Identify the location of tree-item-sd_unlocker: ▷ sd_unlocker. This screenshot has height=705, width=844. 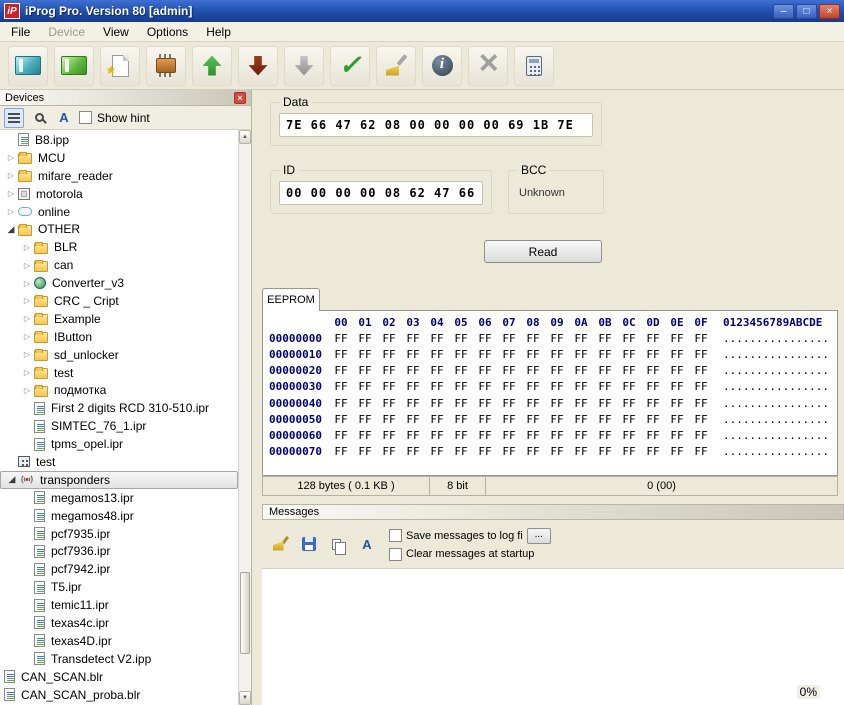
(119, 355).